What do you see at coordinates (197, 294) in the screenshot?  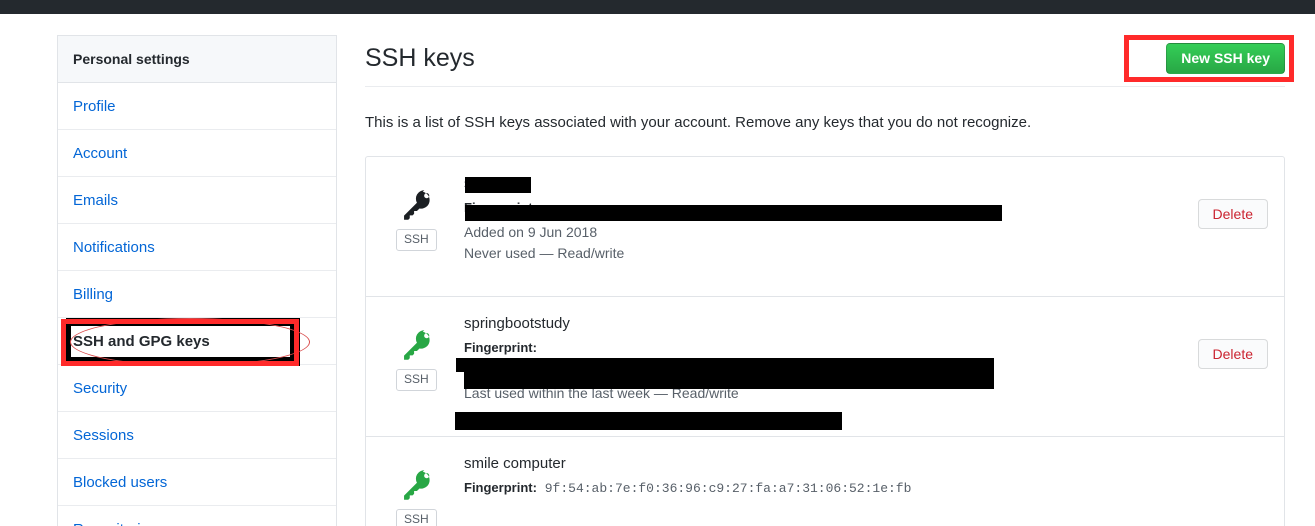 I see `sidebar-item-billing: Billing` at bounding box center [197, 294].